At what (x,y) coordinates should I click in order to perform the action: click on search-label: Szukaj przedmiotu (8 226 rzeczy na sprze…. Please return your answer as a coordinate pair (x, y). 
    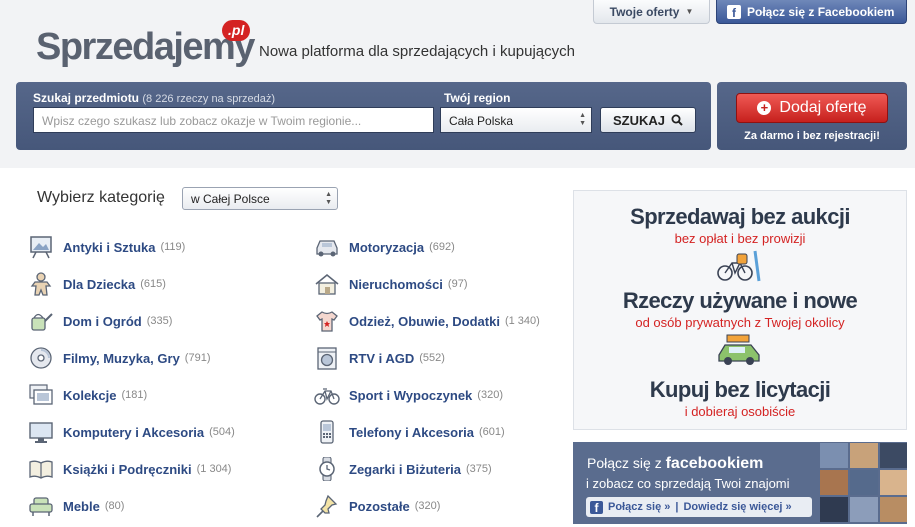
    Looking at the image, I should click on (154, 98).